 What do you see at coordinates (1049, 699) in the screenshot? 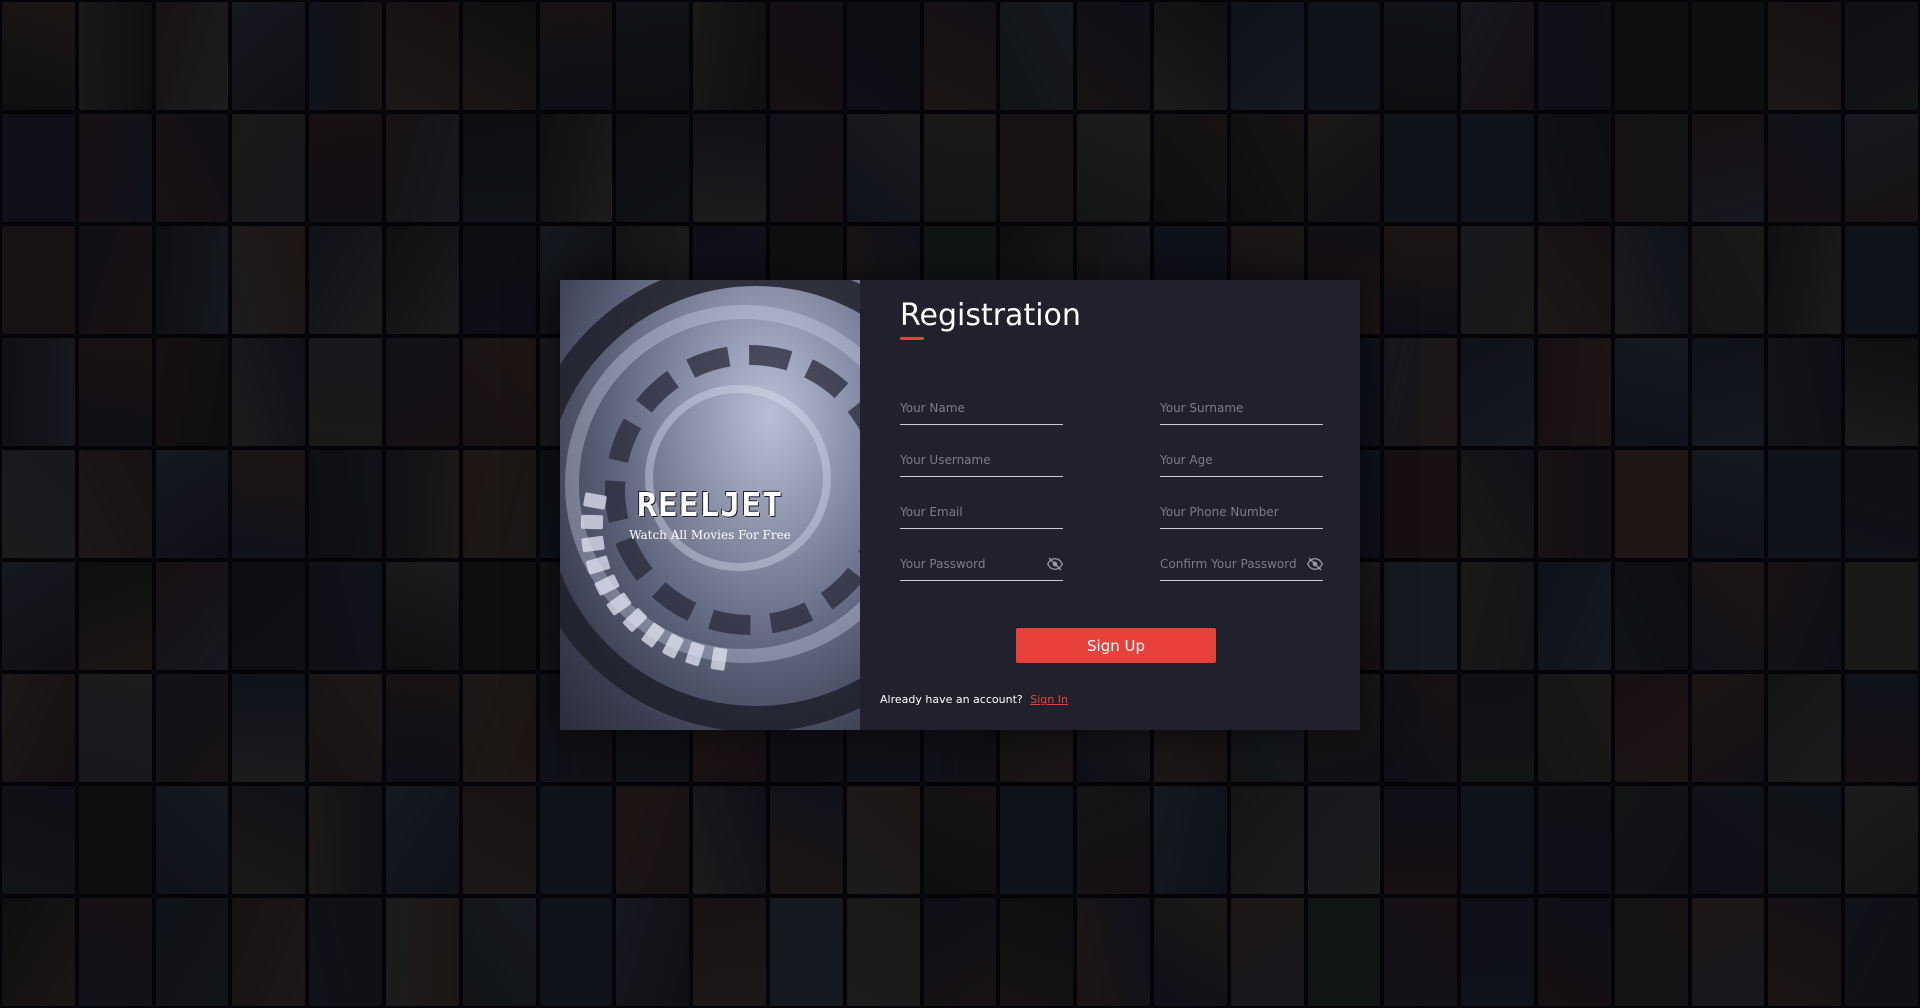
I see `sign-in-link: Sign In` at bounding box center [1049, 699].